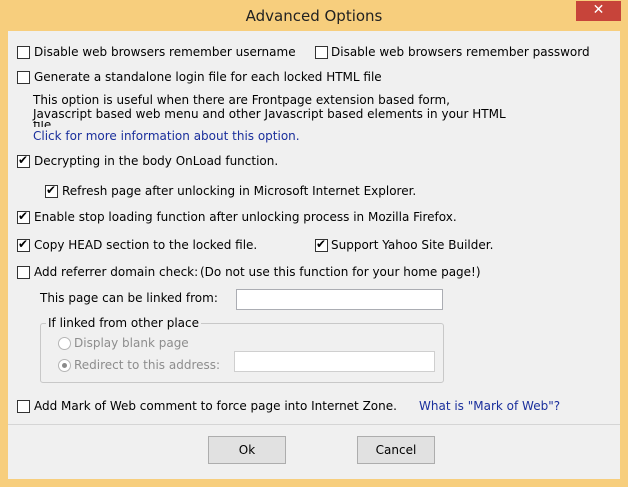  What do you see at coordinates (334, 361) in the screenshot?
I see `redirect-address-input` at bounding box center [334, 361].